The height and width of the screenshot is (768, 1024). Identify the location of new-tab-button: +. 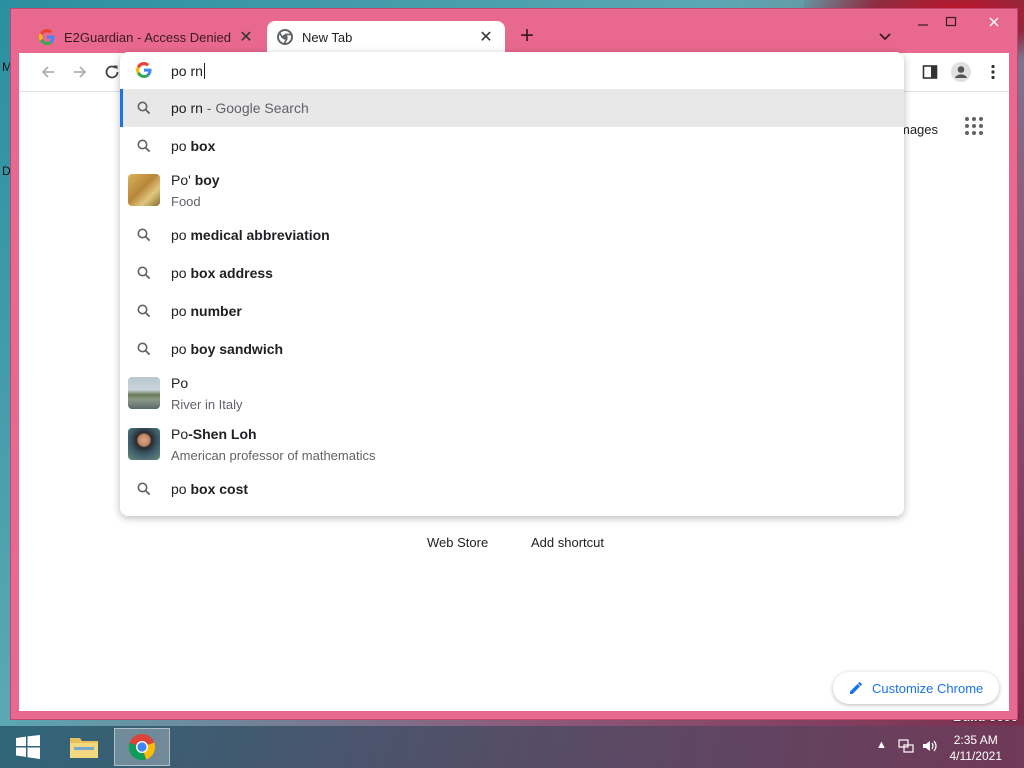
(527, 36).